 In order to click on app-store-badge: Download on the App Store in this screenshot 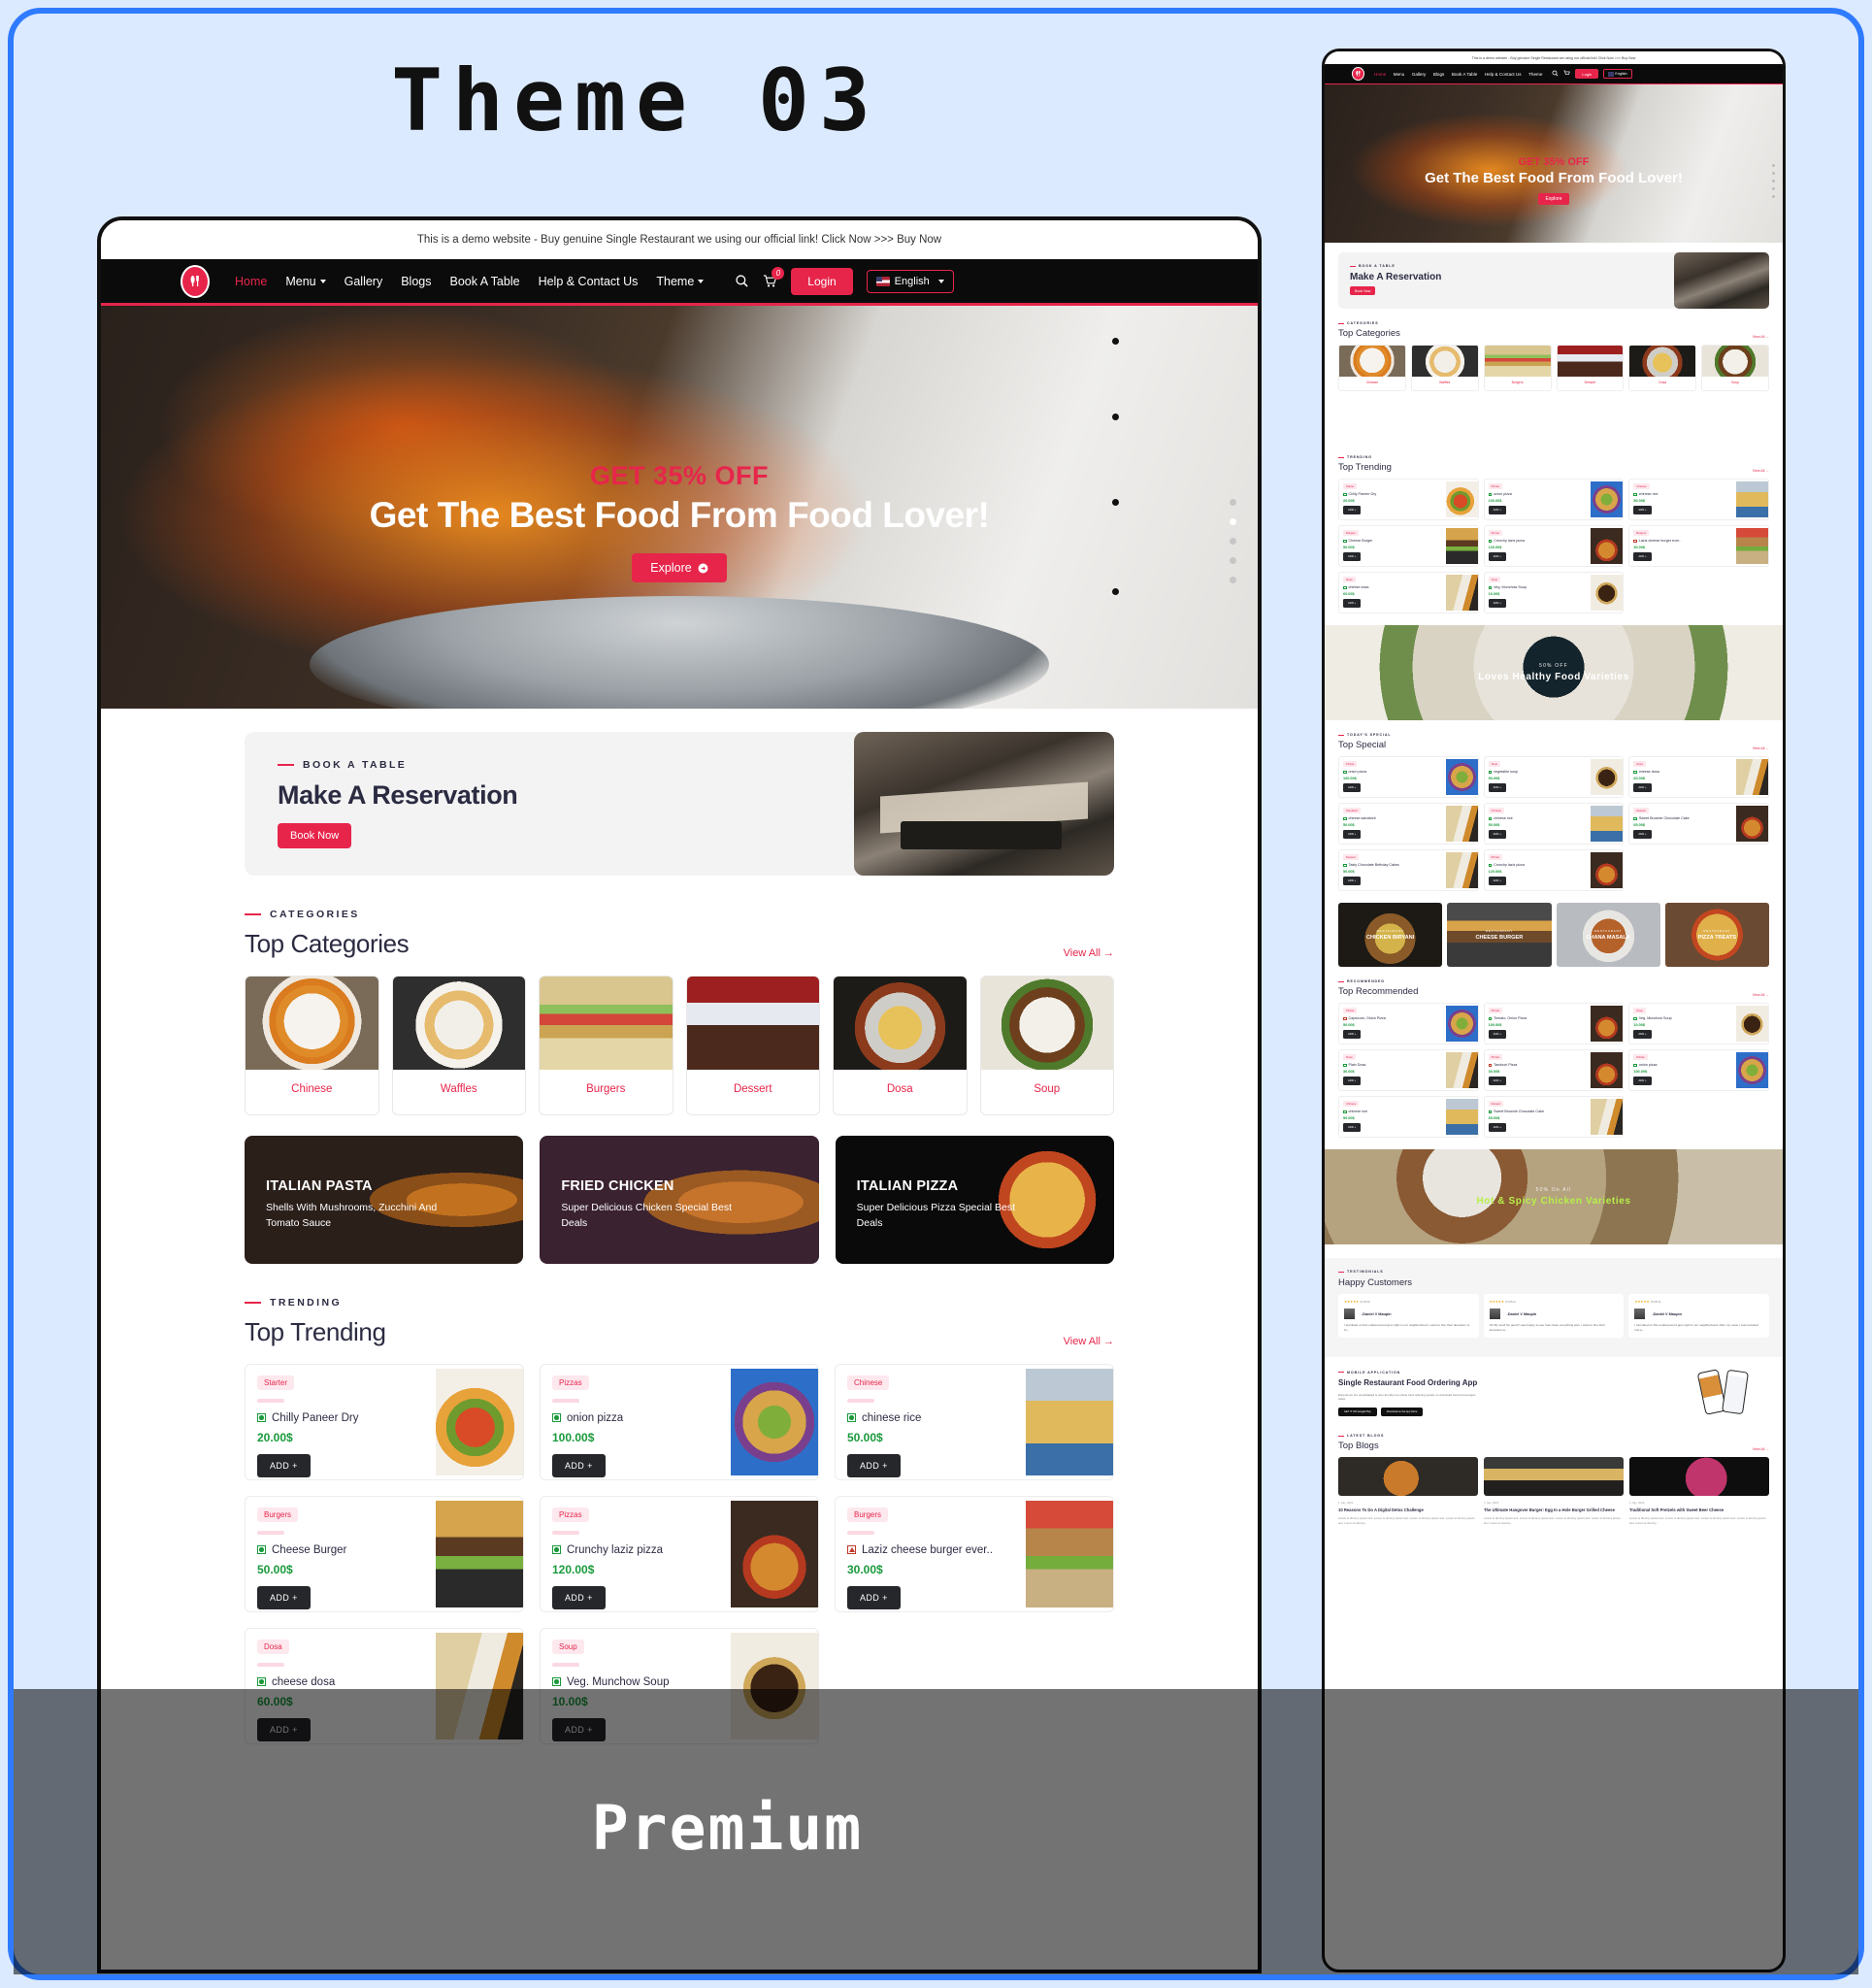, I will do `click(1402, 1413)`.